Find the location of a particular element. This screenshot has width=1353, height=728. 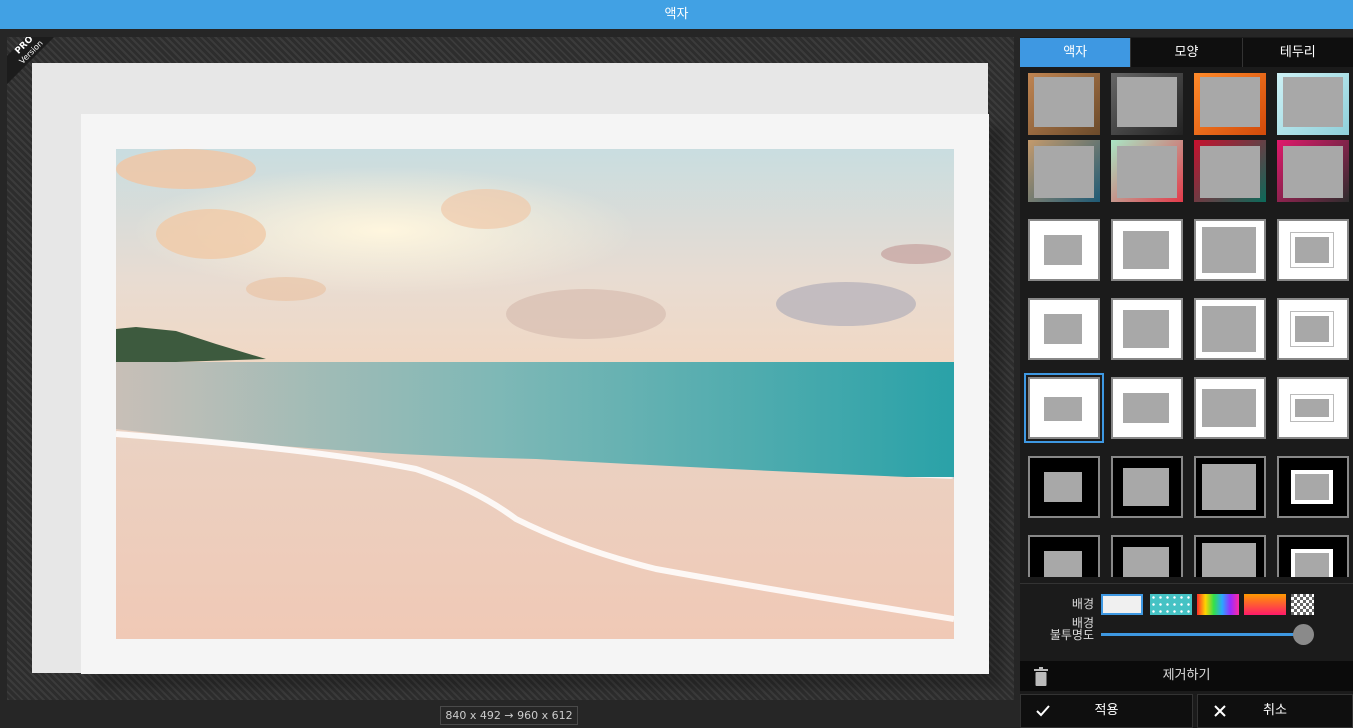

background-swatch-transparent is located at coordinates (1302, 604).